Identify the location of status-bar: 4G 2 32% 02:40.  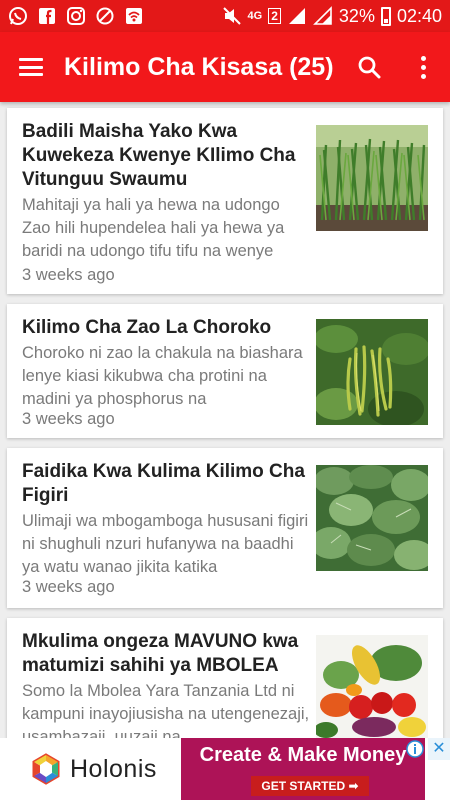
(225, 16).